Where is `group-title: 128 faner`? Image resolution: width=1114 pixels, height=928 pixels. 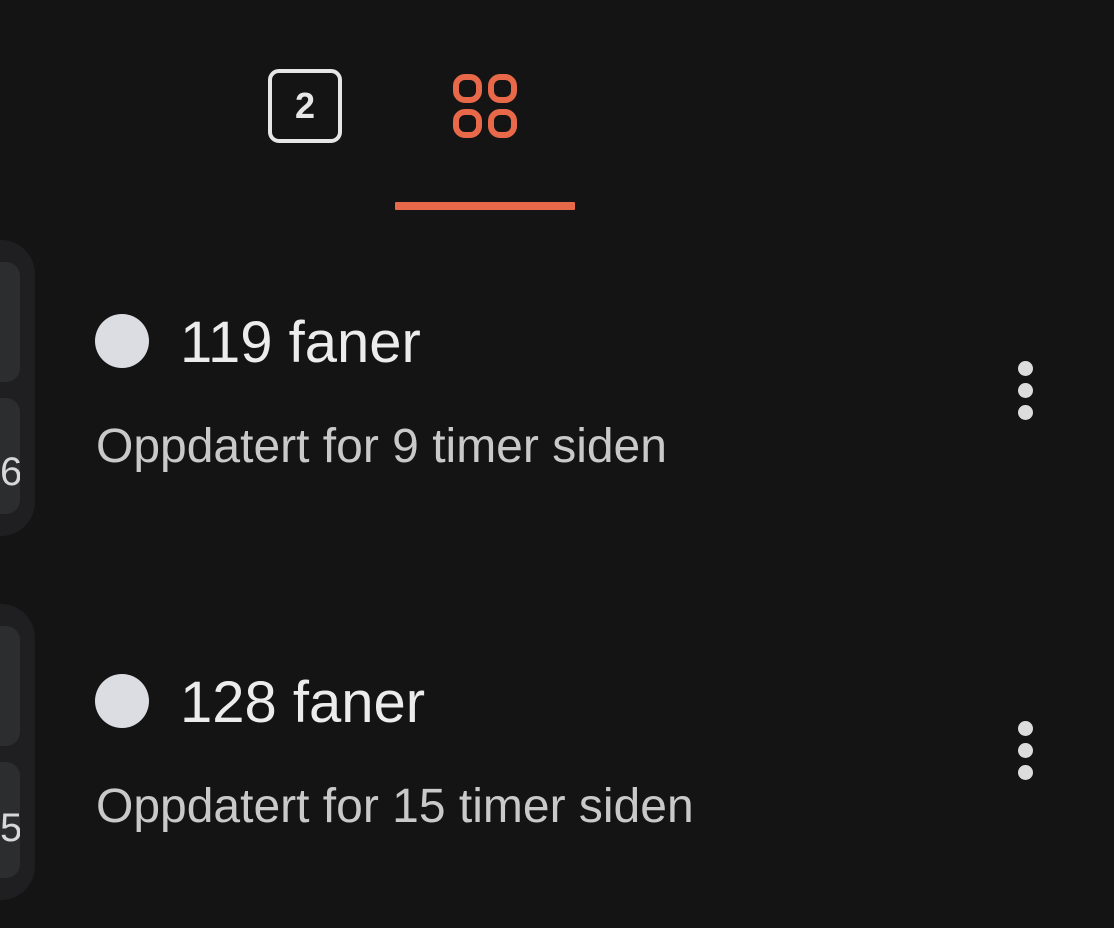
group-title: 128 faner is located at coordinates (303, 702).